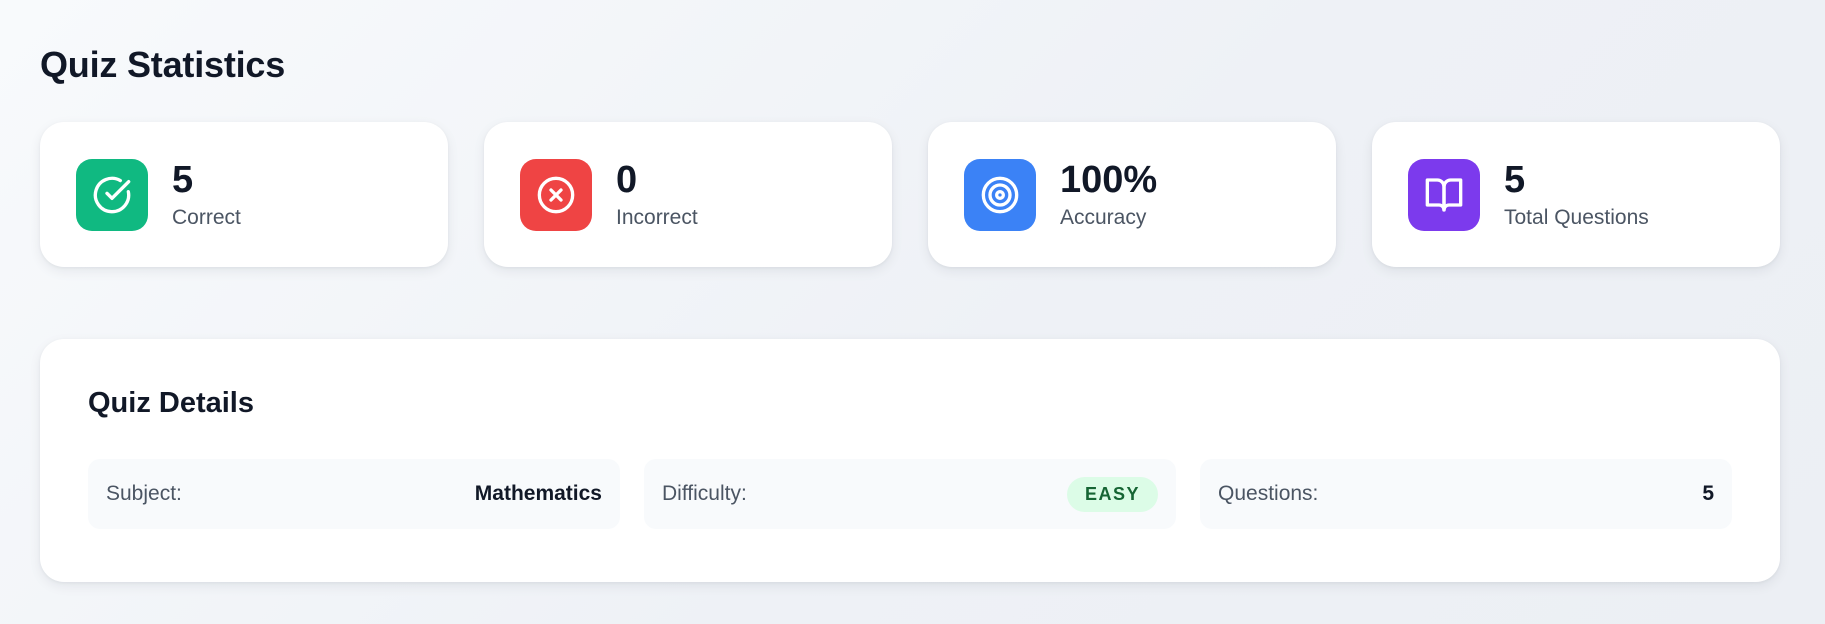 The width and height of the screenshot is (1825, 624). What do you see at coordinates (1103, 217) in the screenshot?
I see `accuracy-label: Accuracy` at bounding box center [1103, 217].